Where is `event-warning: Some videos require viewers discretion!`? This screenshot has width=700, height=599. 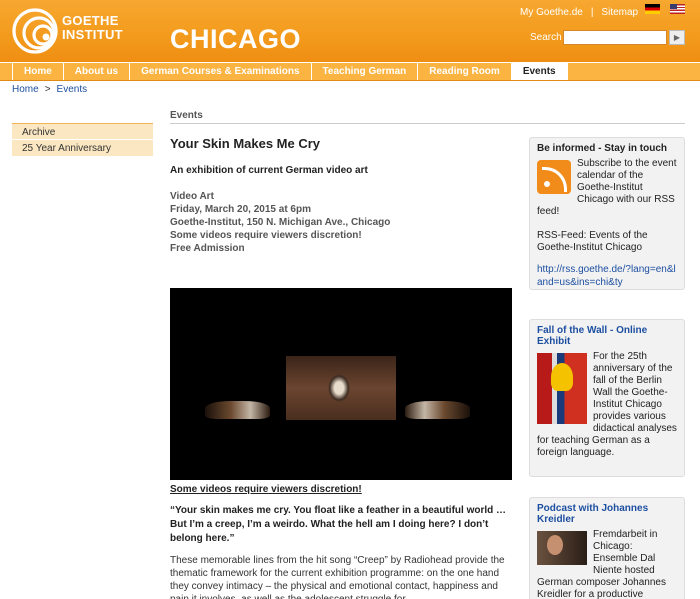 event-warning: Some videos require viewers discretion! is located at coordinates (266, 235).